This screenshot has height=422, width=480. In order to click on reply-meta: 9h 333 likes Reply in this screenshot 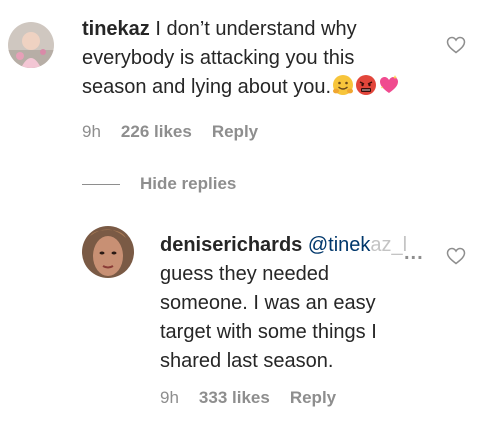, I will do `click(248, 398)`.